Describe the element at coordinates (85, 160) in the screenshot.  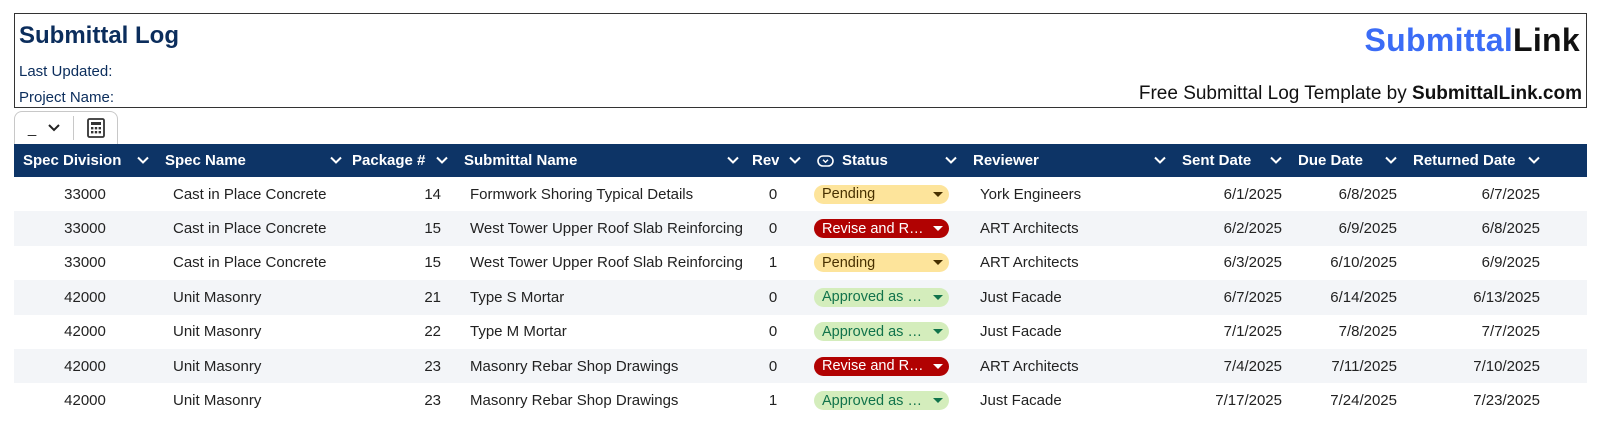
I see `column-header-spec-division: Spec Division` at that location.